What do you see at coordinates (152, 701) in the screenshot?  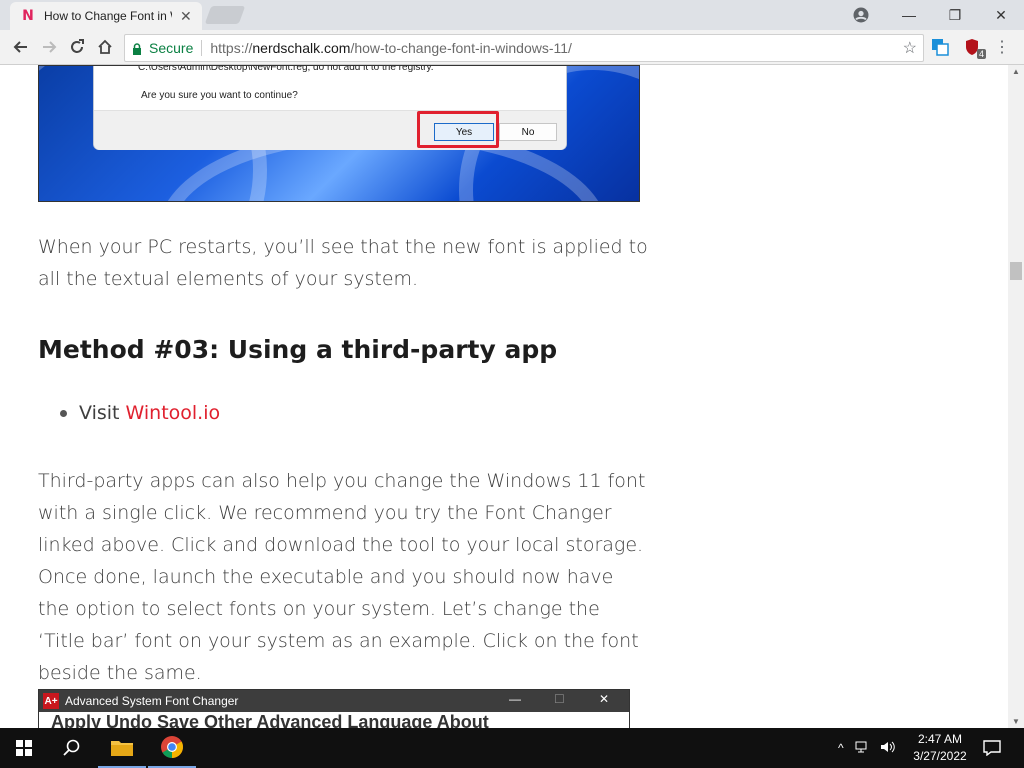 I see `app-title: Advanced System Font Changer` at bounding box center [152, 701].